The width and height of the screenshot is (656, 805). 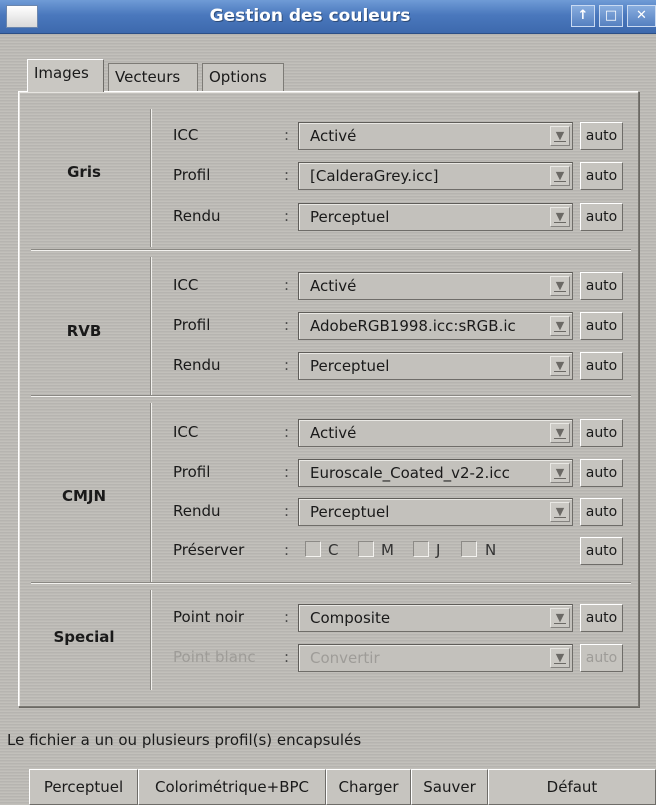 I want to click on preserve-j-checkbox, so click(x=421, y=549).